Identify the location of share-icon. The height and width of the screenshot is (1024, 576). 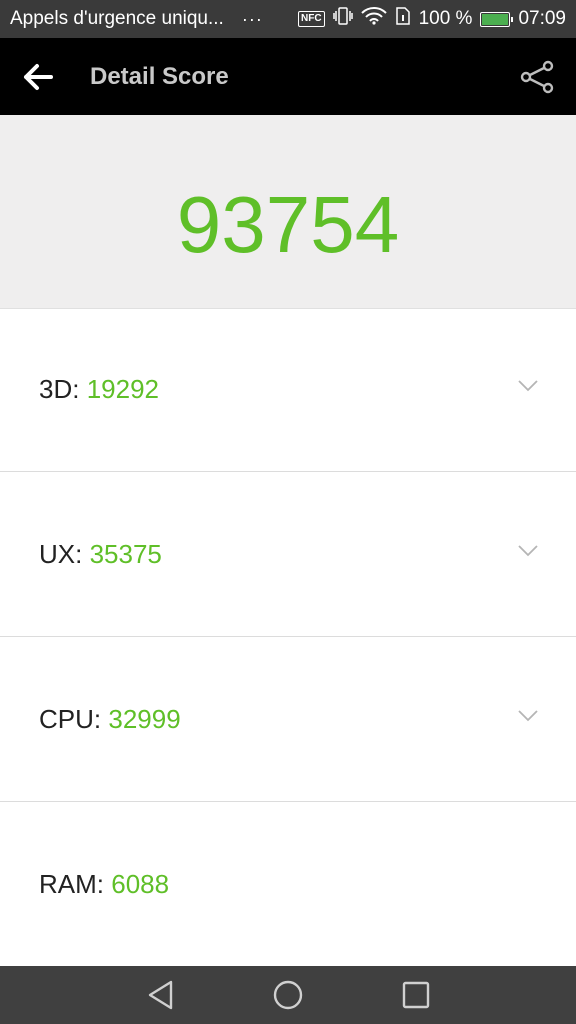
(537, 77).